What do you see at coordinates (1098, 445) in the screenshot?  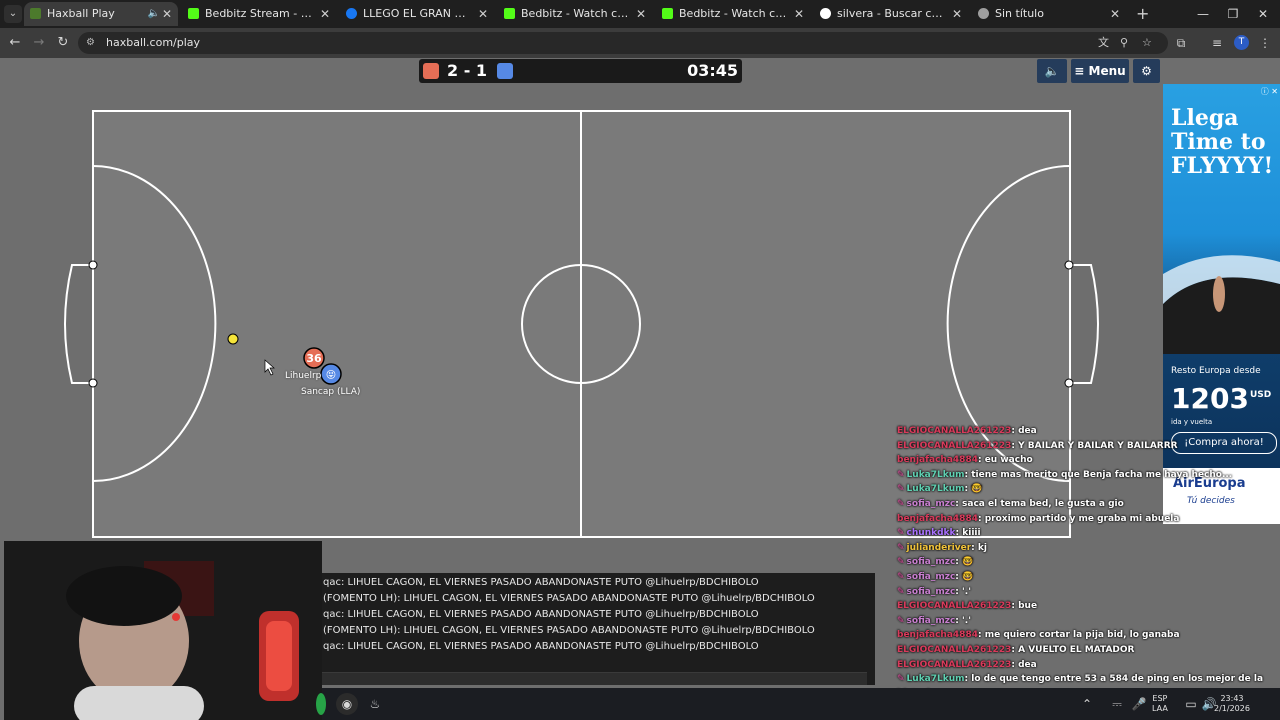 I see `chat-text: Y BAILAR Y BAILAR Y BAILARRR` at bounding box center [1098, 445].